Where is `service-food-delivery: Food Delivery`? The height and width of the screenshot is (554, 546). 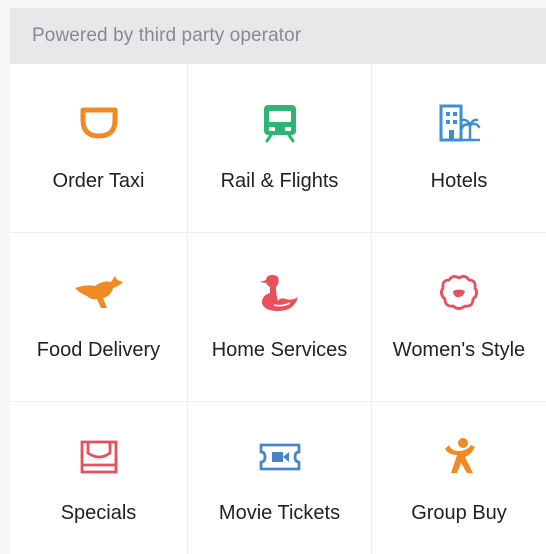 service-food-delivery: Food Delivery is located at coordinates (99, 317).